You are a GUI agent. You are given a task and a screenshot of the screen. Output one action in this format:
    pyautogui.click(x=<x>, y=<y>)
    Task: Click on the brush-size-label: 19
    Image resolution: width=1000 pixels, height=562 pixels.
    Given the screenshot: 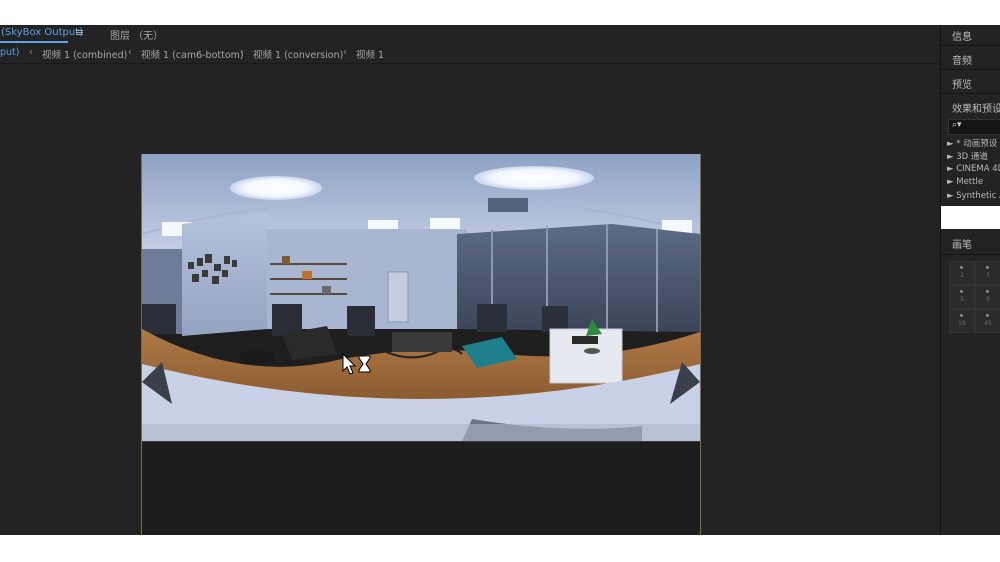 What is the action you would take?
    pyautogui.click(x=962, y=323)
    